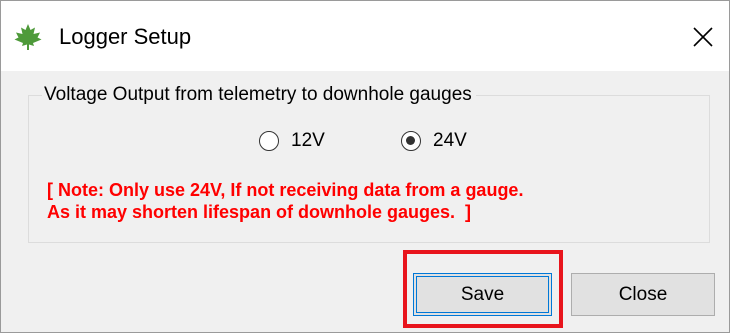  What do you see at coordinates (703, 37) in the screenshot?
I see `close-icon` at bounding box center [703, 37].